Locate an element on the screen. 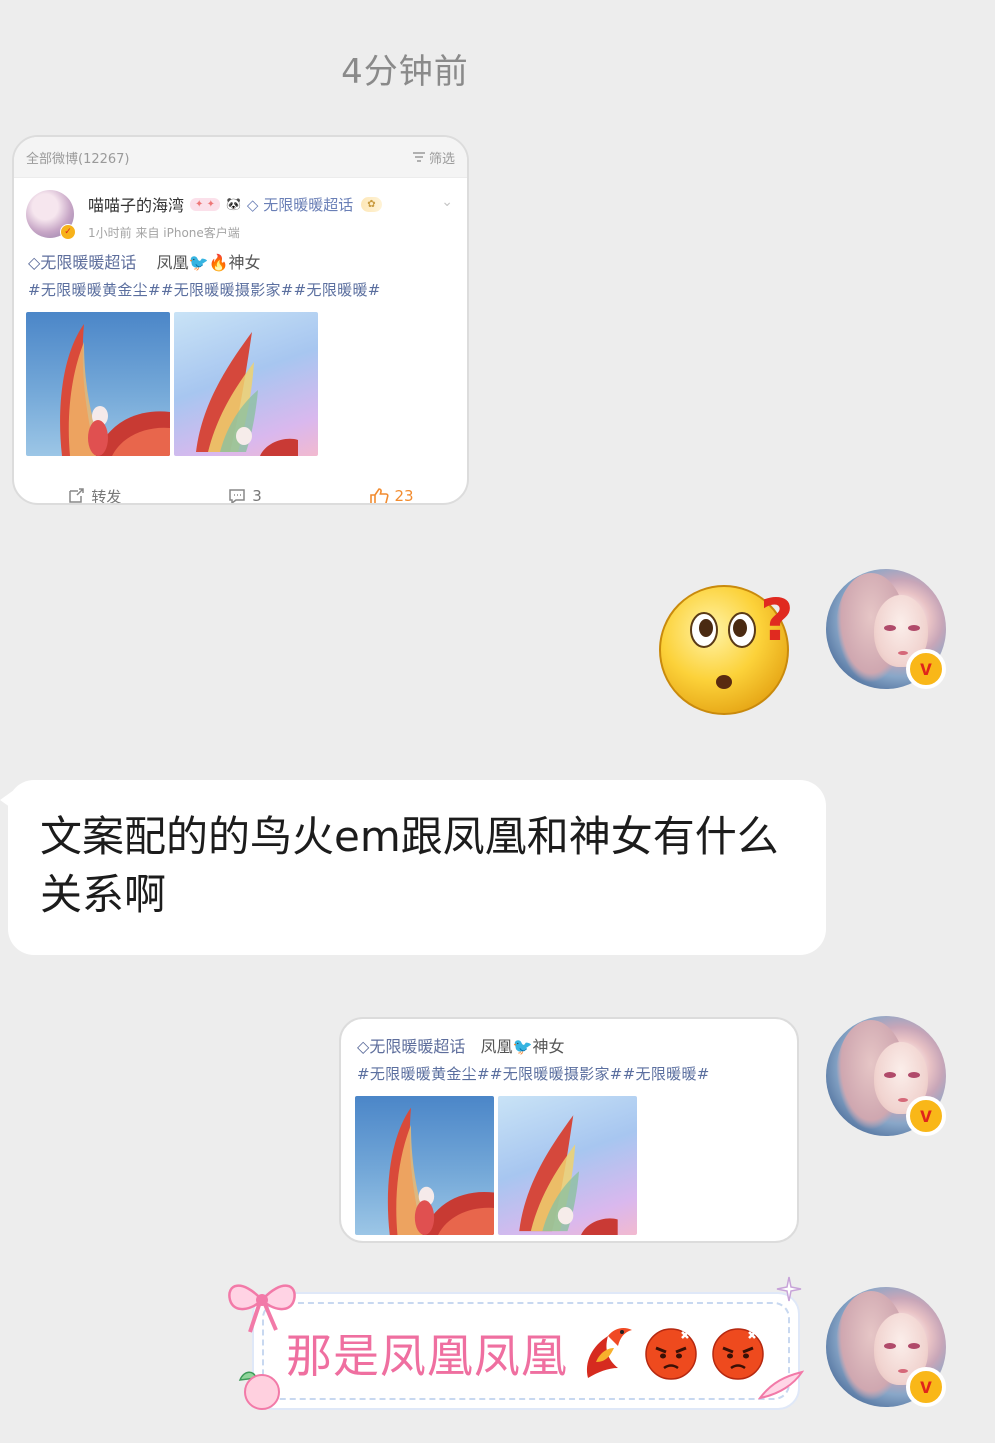 Image resolution: width=995 pixels, height=1443 pixels. comment-count: 3 is located at coordinates (257, 496).